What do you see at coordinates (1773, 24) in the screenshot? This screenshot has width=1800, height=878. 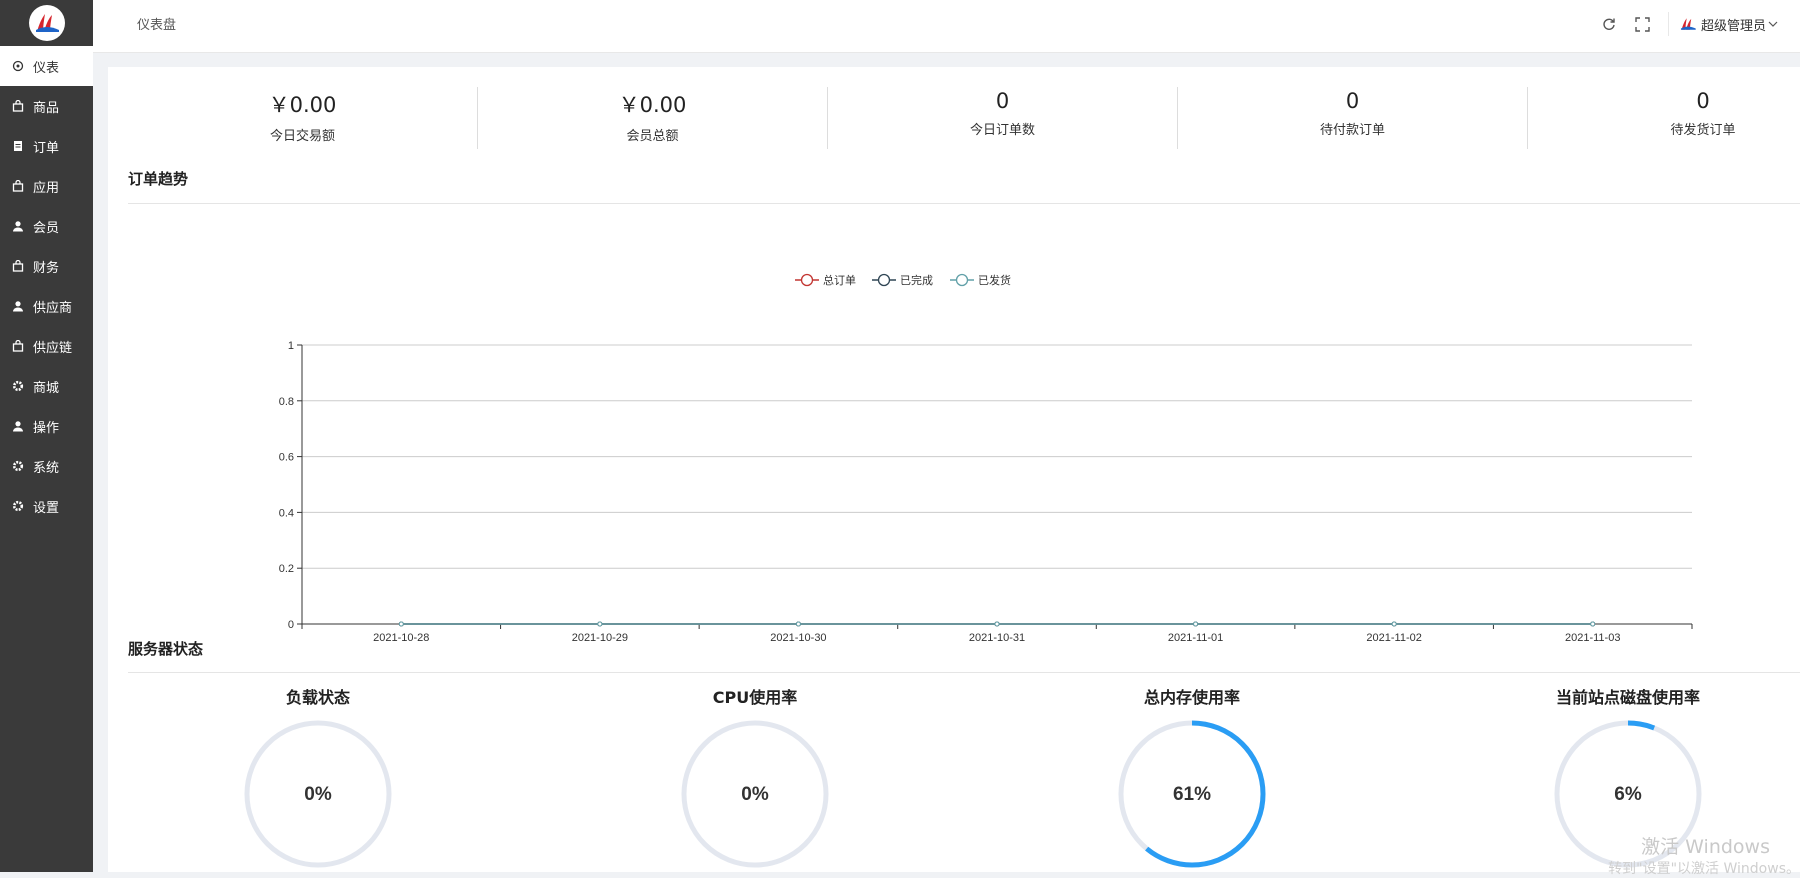 I see `chevron-down-icon` at bounding box center [1773, 24].